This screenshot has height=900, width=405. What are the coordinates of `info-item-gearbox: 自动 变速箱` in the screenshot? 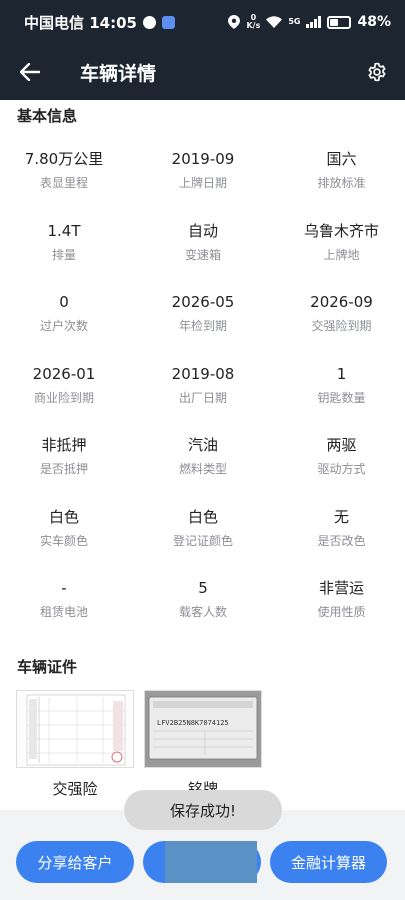 It's located at (203, 256).